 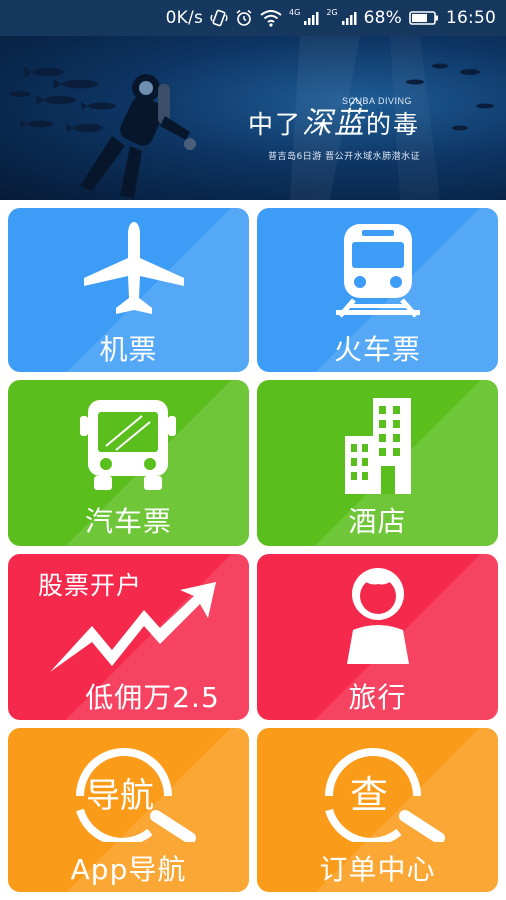 What do you see at coordinates (128, 445) in the screenshot?
I see `bus-icon` at bounding box center [128, 445].